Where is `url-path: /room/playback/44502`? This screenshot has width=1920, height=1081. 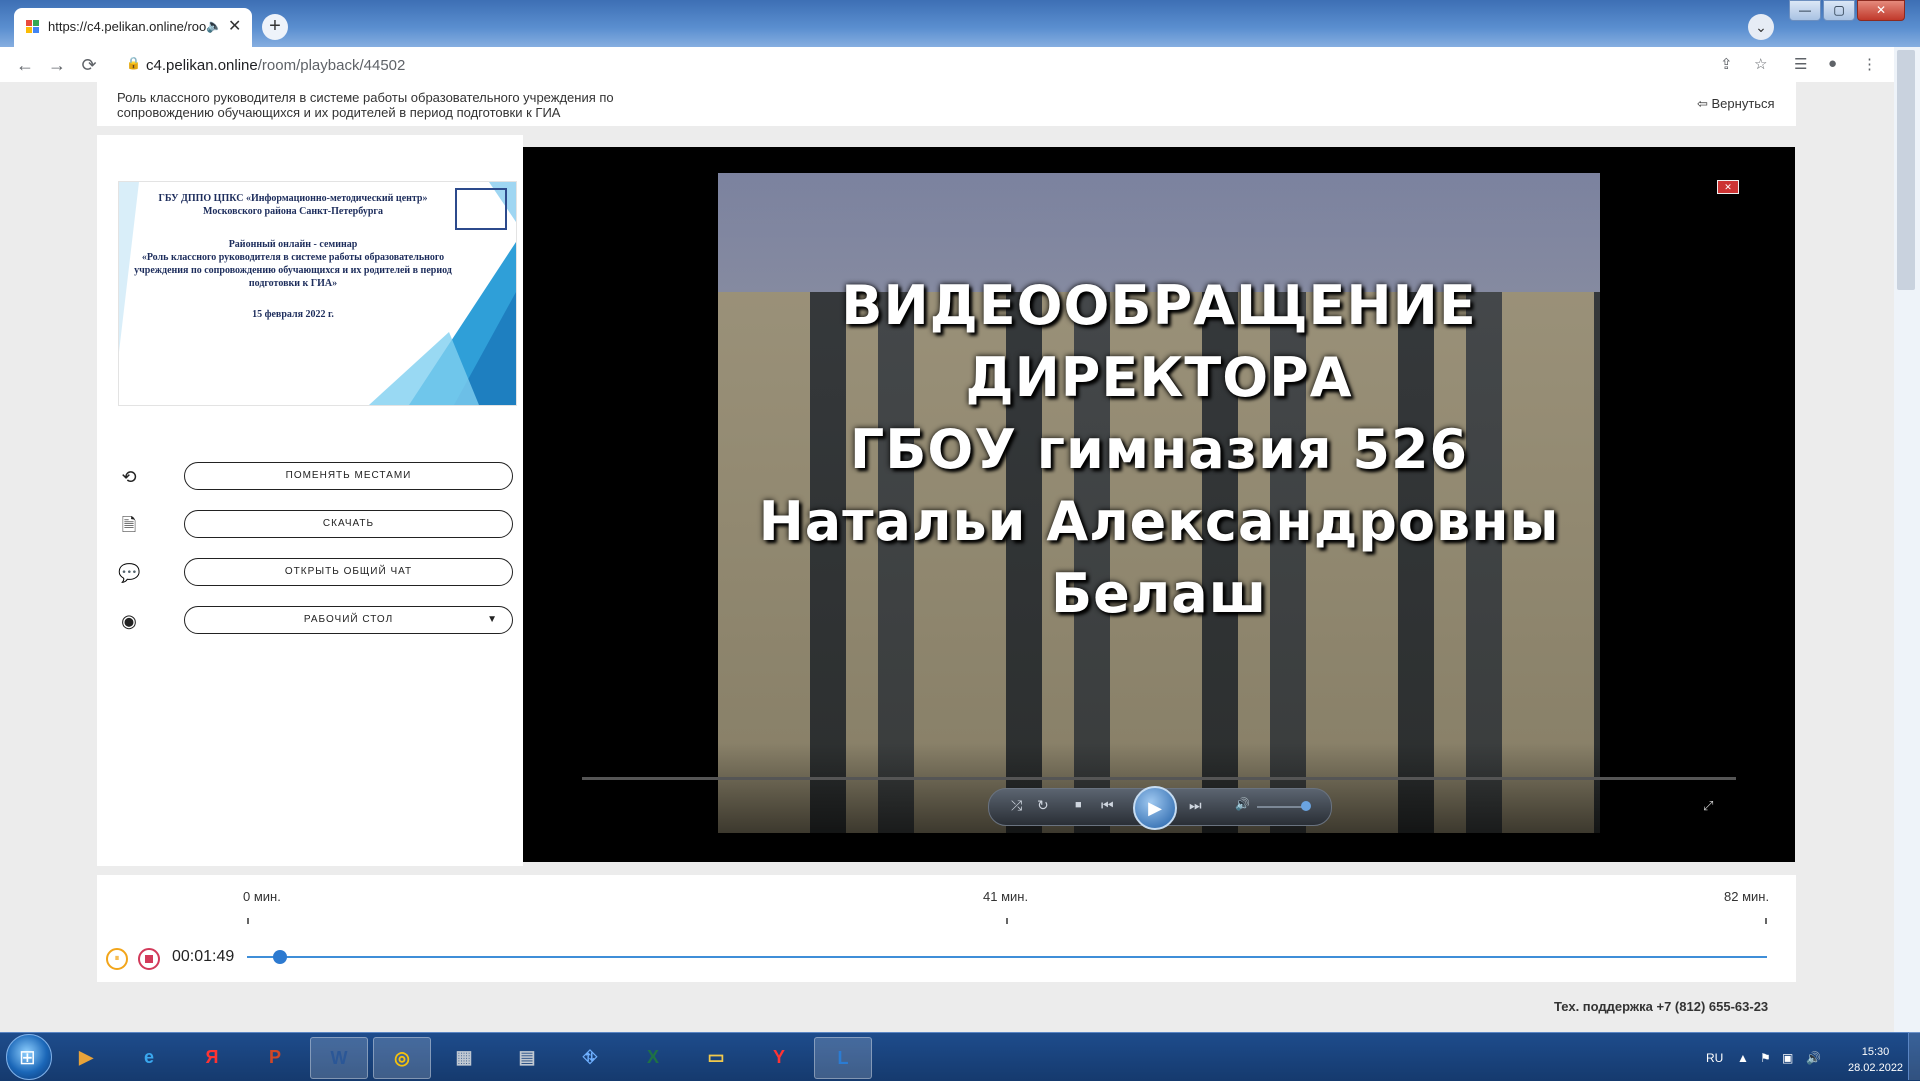 url-path: /room/playback/44502 is located at coordinates (331, 65).